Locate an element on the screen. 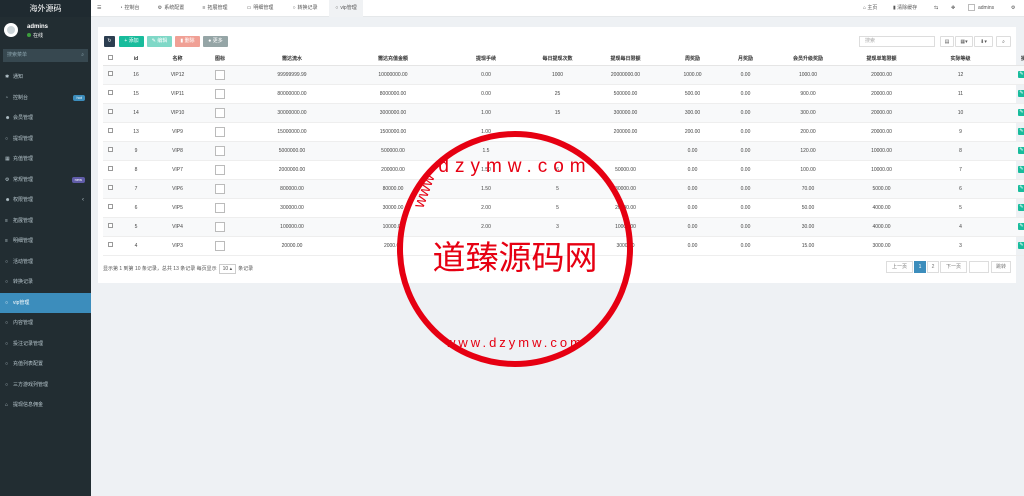 The image size is (1024, 496). sidebar-item-14: ○ 充值列表配置 is located at coordinates (45, 364).